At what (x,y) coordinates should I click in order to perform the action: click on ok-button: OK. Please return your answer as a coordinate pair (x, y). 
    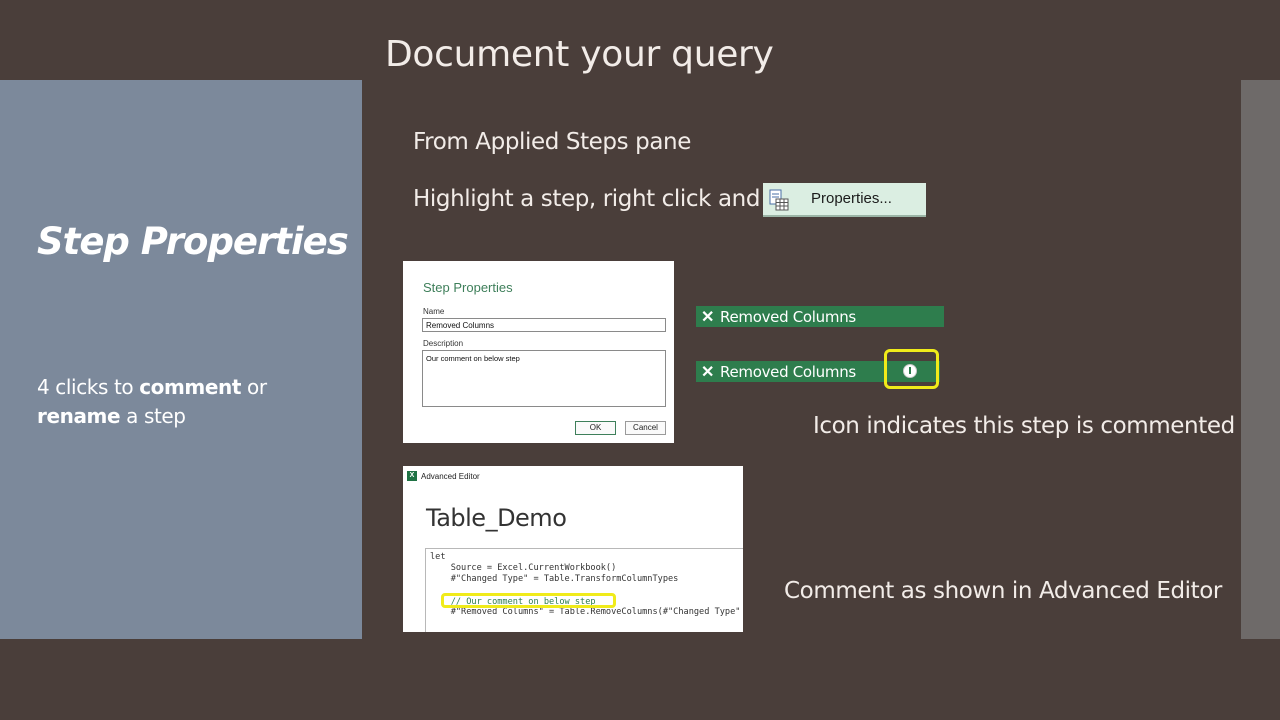
    Looking at the image, I should click on (595, 428).